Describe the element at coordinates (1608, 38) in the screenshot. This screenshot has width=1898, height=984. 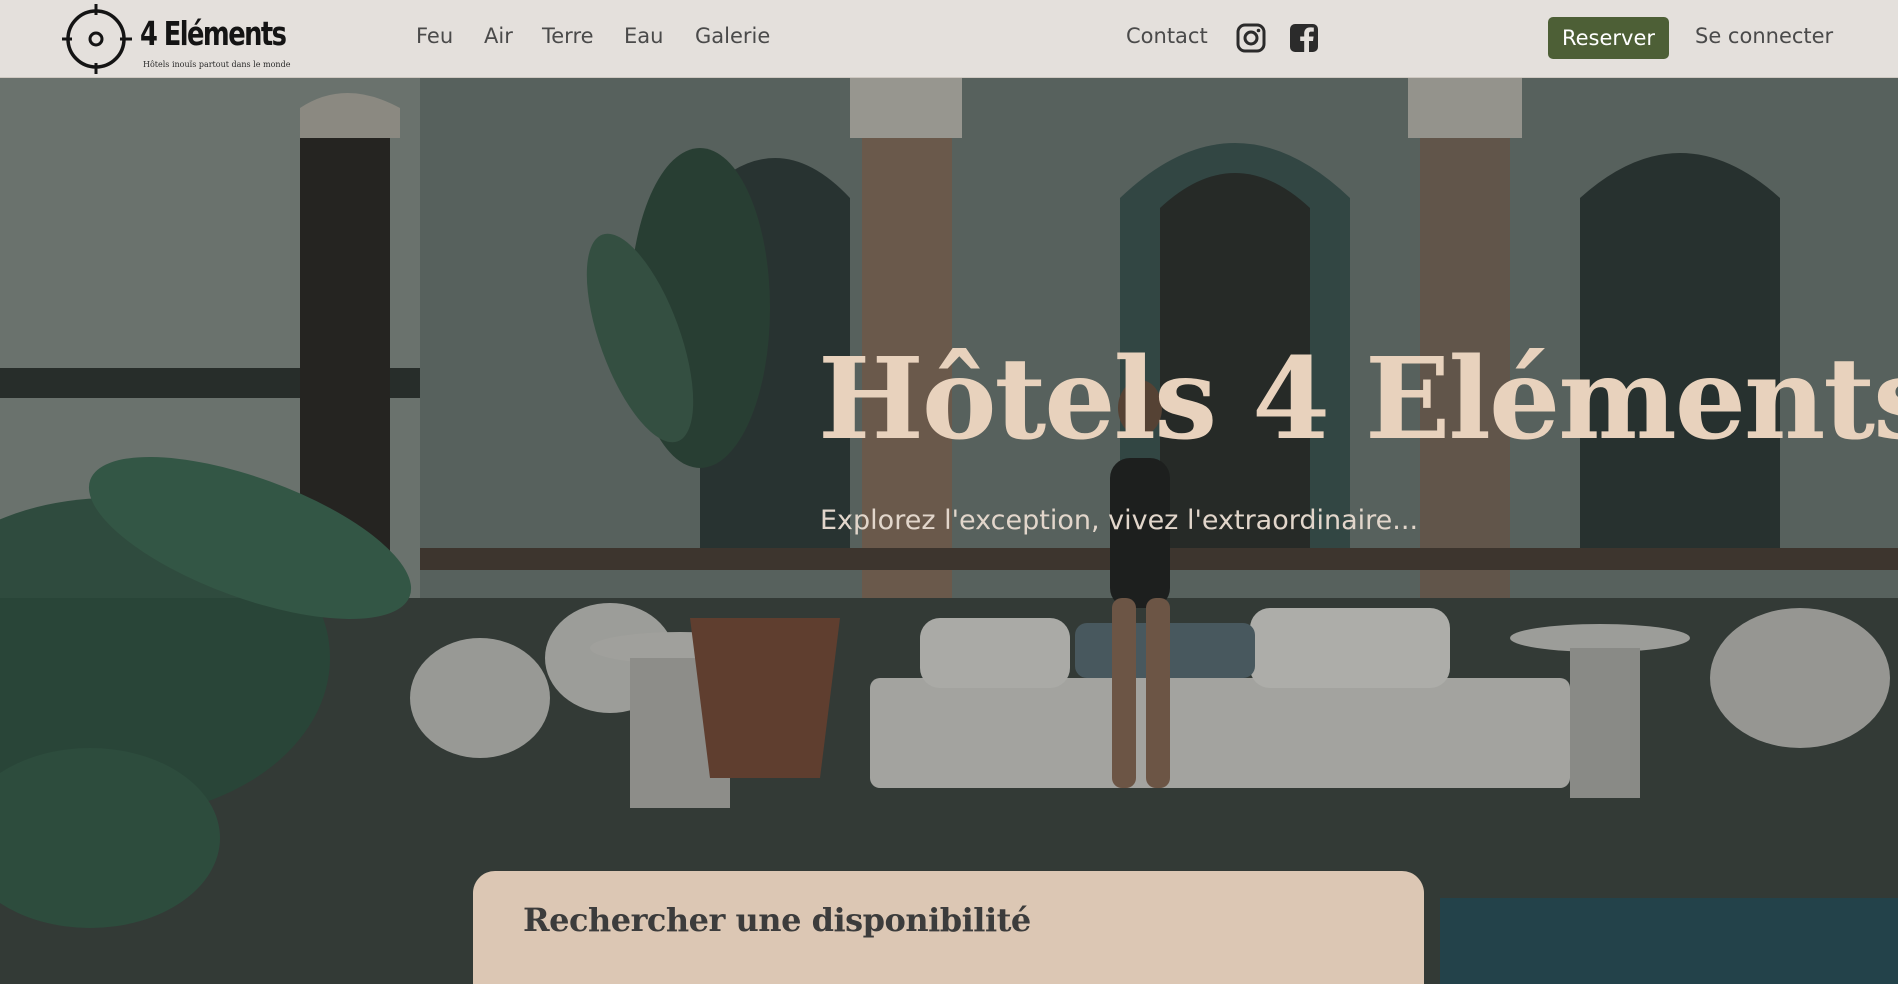
I see `reserve-button: Reserver` at that location.